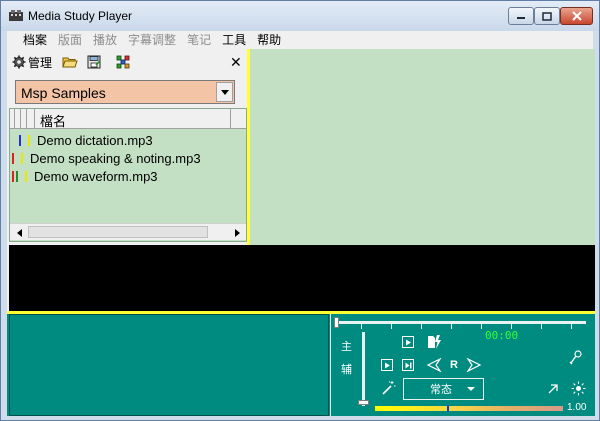 This screenshot has width=600, height=421. What do you see at coordinates (502, 335) in the screenshot?
I see `time-display: 00:00` at bounding box center [502, 335].